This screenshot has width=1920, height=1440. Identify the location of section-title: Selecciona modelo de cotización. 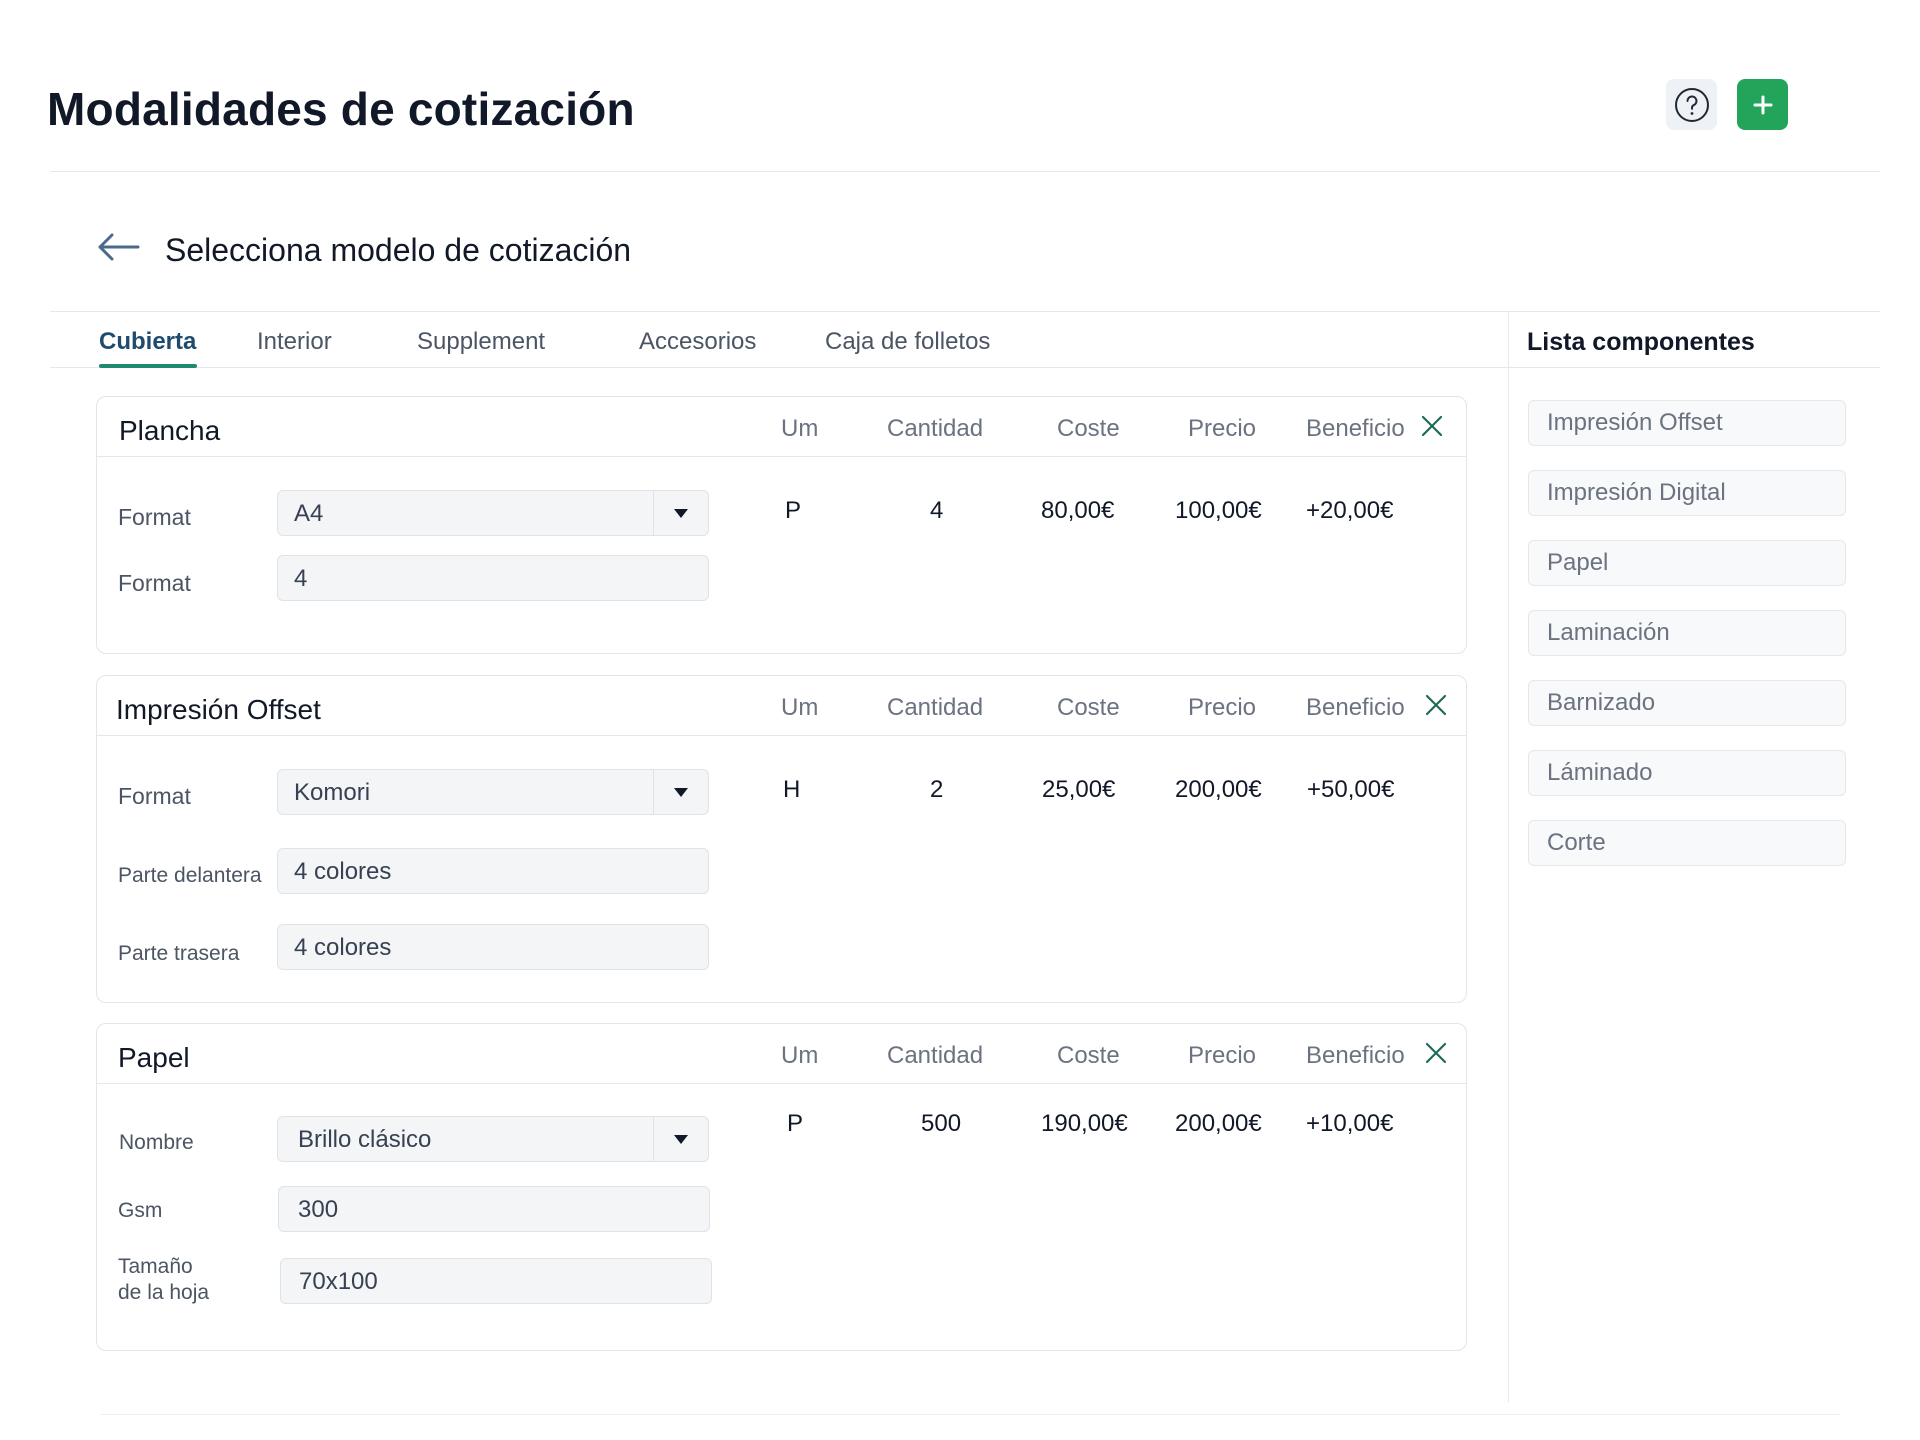
(398, 250).